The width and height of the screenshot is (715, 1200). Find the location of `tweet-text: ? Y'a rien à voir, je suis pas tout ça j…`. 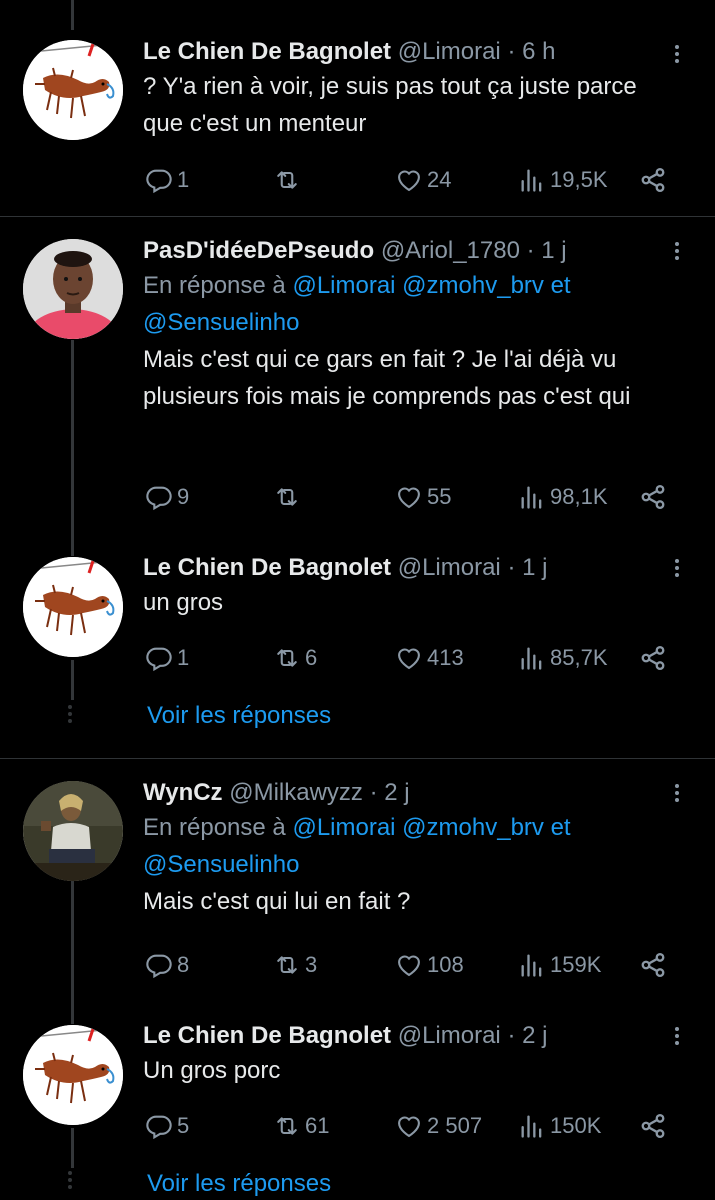

tweet-text: ? Y'a rien à voir, je suis pas tout ça j… is located at coordinates (390, 105).